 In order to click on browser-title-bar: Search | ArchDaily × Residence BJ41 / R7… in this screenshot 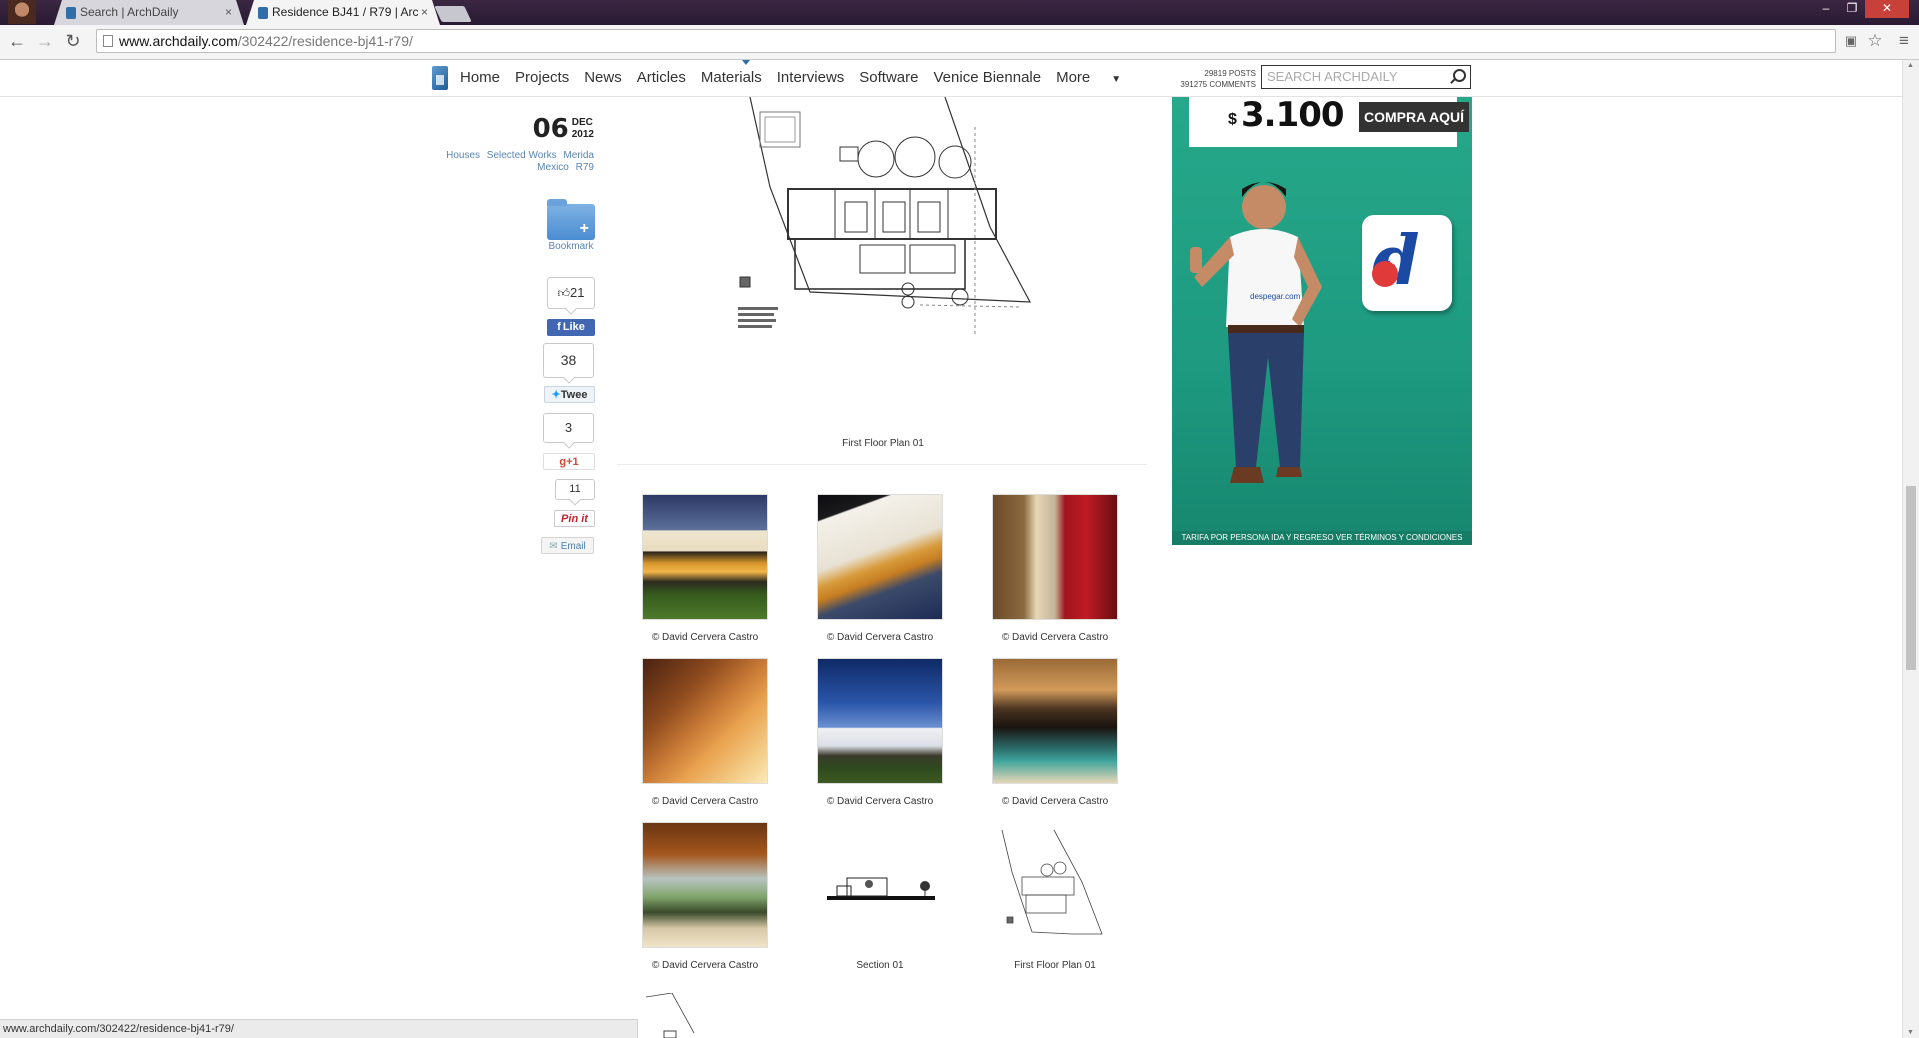, I will do `click(959, 12)`.